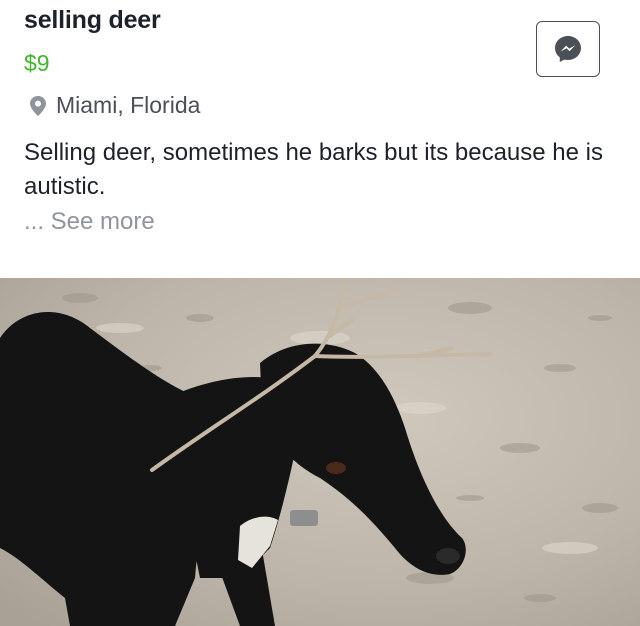 Image resolution: width=640 pixels, height=626 pixels. I want to click on listing-price: $9, so click(37, 63).